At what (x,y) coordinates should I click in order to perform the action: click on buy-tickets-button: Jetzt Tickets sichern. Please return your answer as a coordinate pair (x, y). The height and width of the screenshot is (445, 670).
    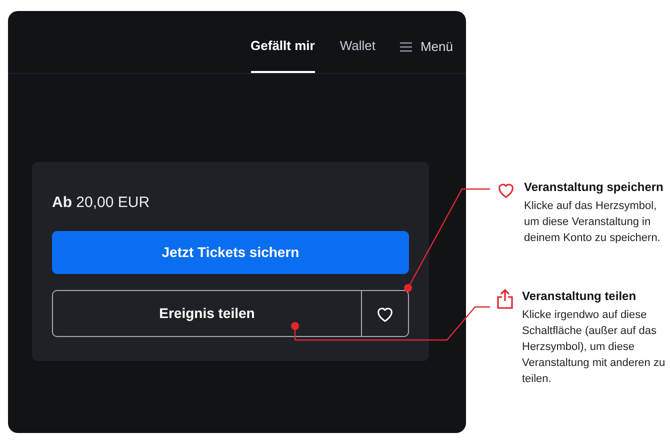
    Looking at the image, I should click on (230, 252).